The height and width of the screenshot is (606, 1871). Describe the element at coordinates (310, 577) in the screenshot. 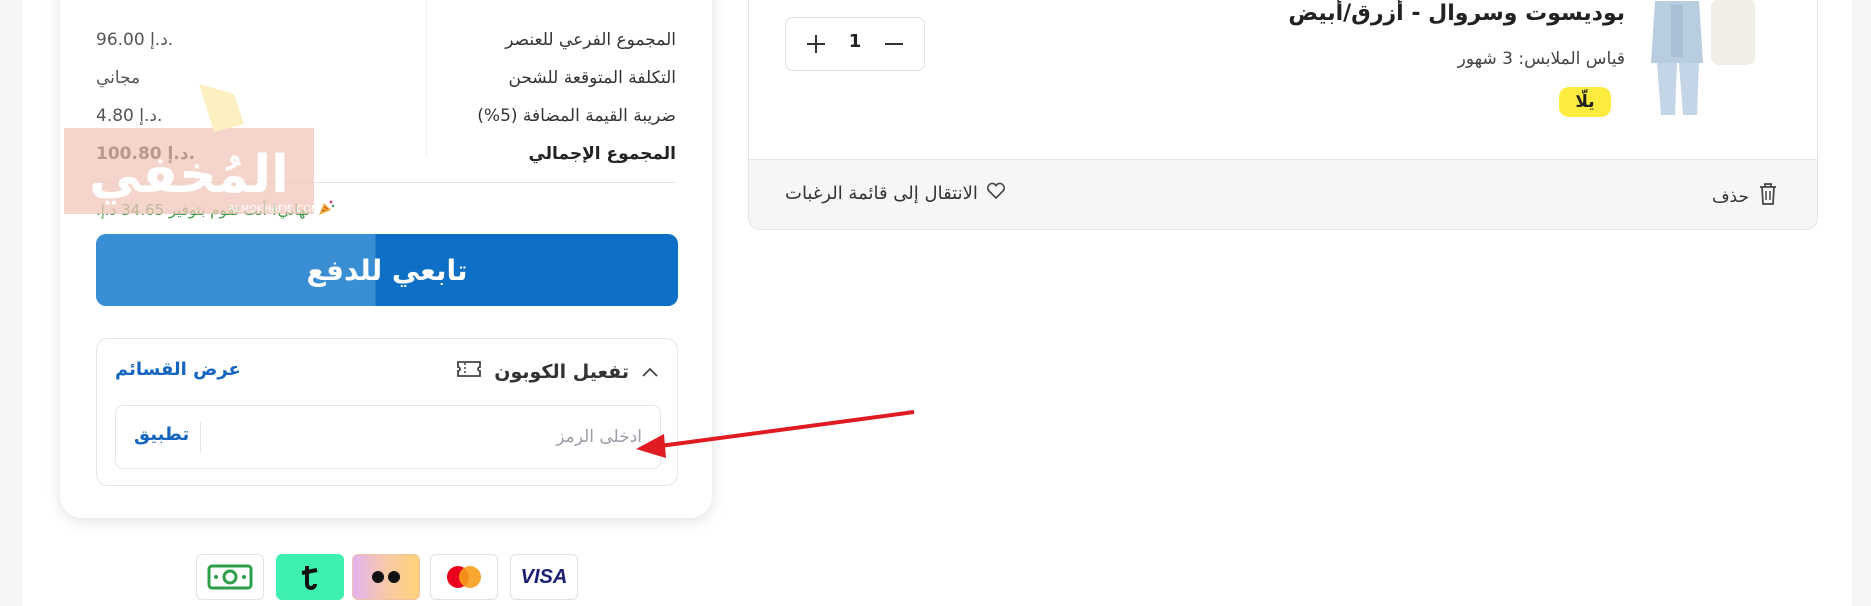

I see `tabby-payment-icon` at that location.